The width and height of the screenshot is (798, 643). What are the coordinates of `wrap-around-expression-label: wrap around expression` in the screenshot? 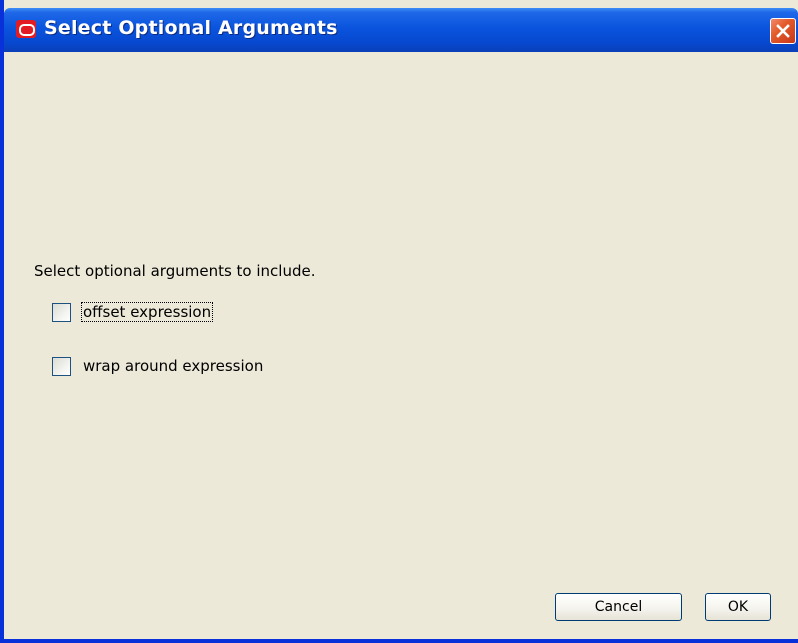 It's located at (173, 366).